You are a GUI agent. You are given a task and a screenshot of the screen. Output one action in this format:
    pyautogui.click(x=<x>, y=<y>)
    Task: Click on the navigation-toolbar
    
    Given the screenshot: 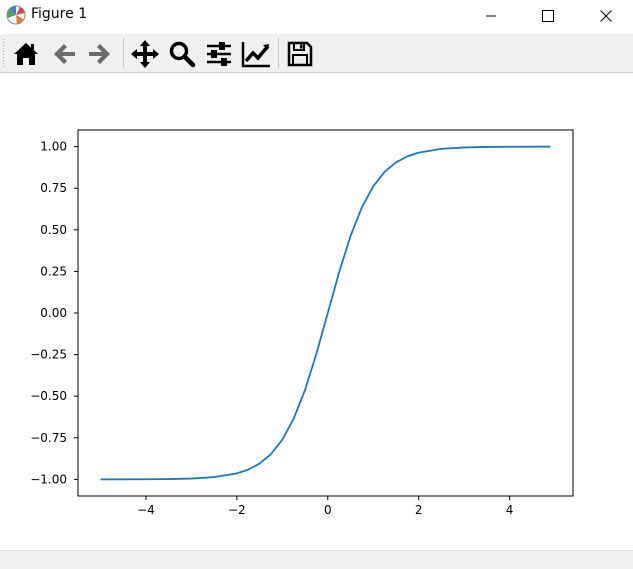 What is the action you would take?
    pyautogui.click(x=316, y=53)
    